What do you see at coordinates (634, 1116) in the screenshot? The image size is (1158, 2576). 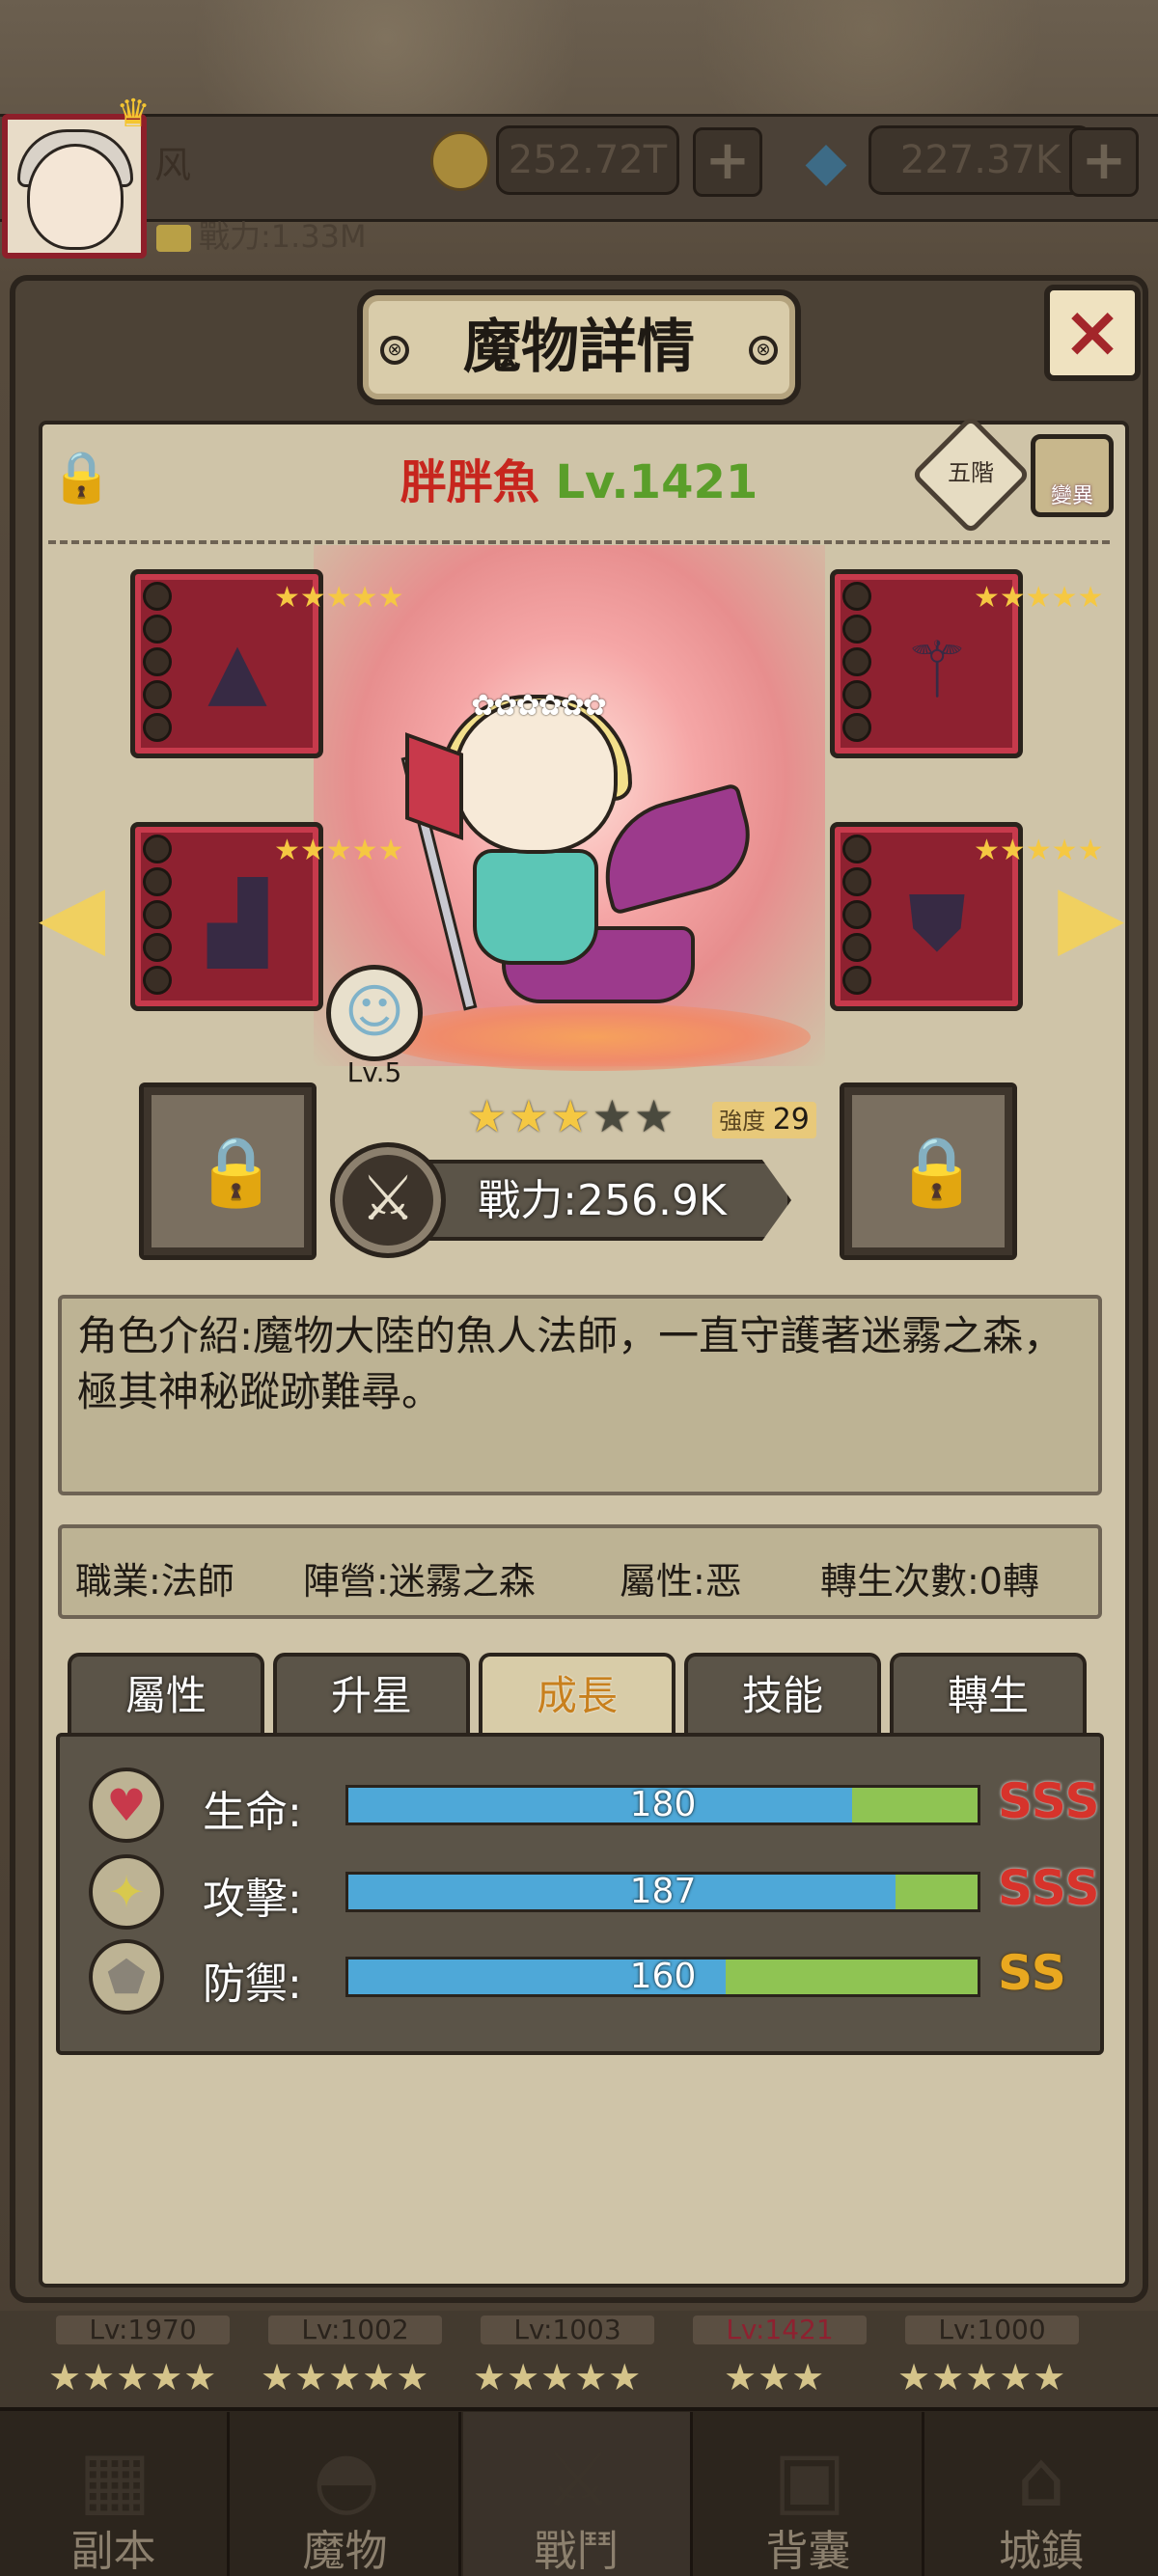 I see `star-empty: ★★` at bounding box center [634, 1116].